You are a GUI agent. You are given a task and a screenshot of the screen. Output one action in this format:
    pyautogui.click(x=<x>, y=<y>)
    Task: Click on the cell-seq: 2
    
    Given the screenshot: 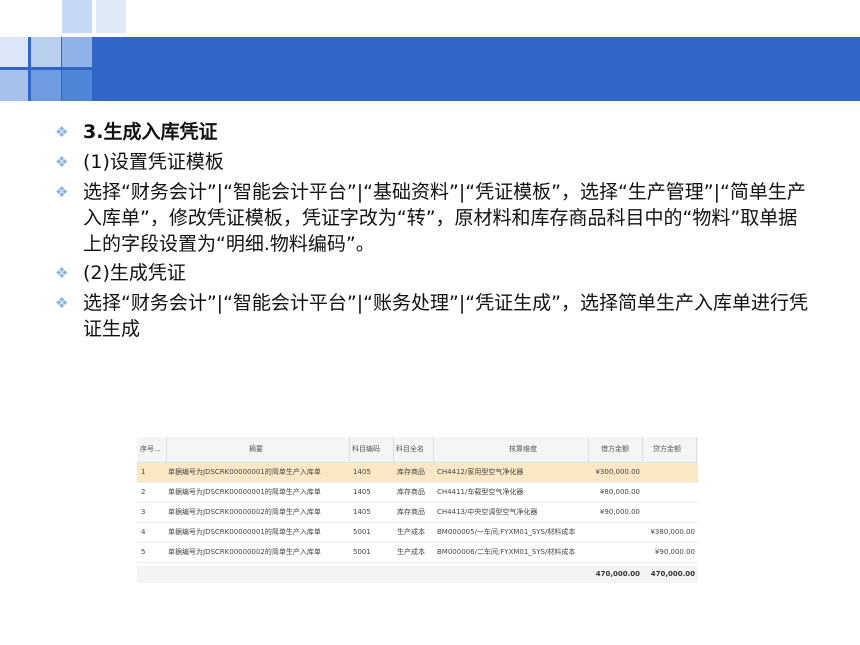 What is the action you would take?
    pyautogui.click(x=143, y=492)
    